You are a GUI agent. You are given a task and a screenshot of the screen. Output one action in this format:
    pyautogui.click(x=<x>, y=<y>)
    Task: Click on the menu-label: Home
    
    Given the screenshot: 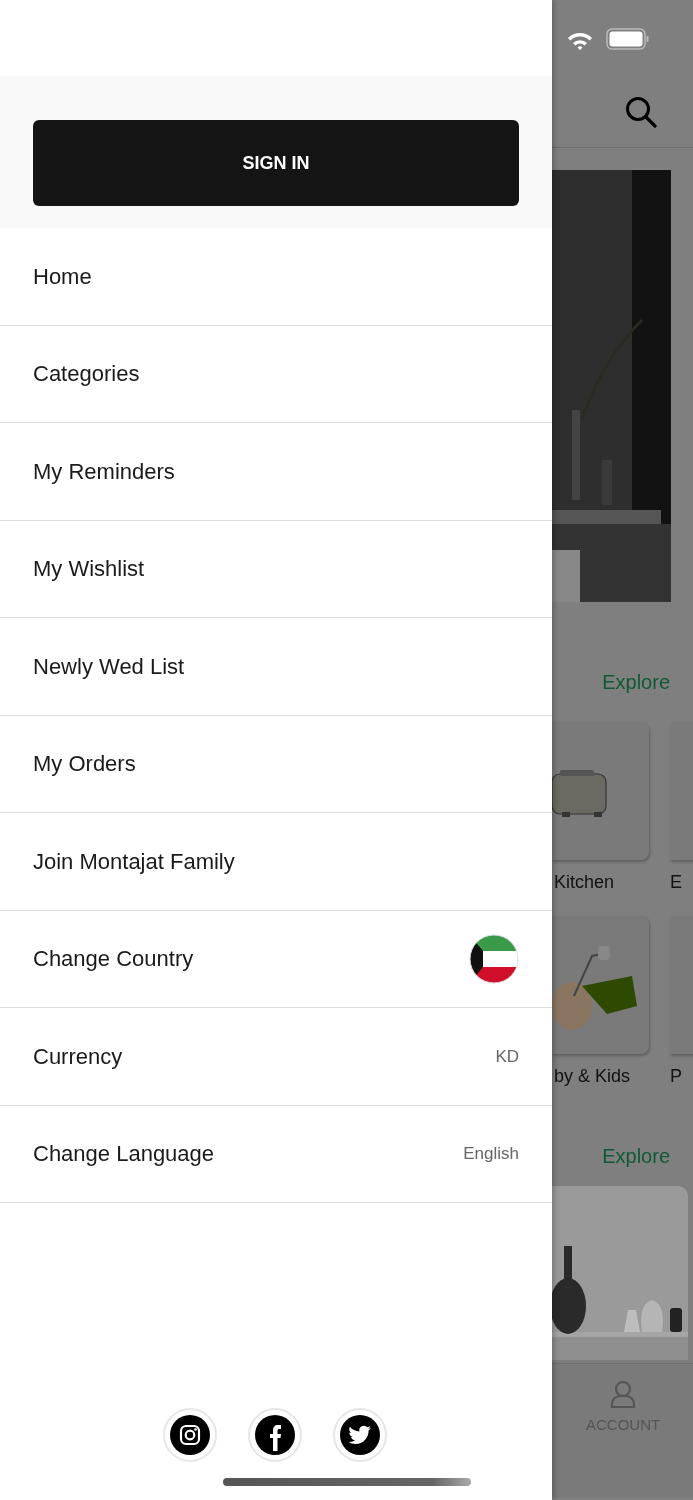 What is the action you would take?
    pyautogui.click(x=62, y=276)
    